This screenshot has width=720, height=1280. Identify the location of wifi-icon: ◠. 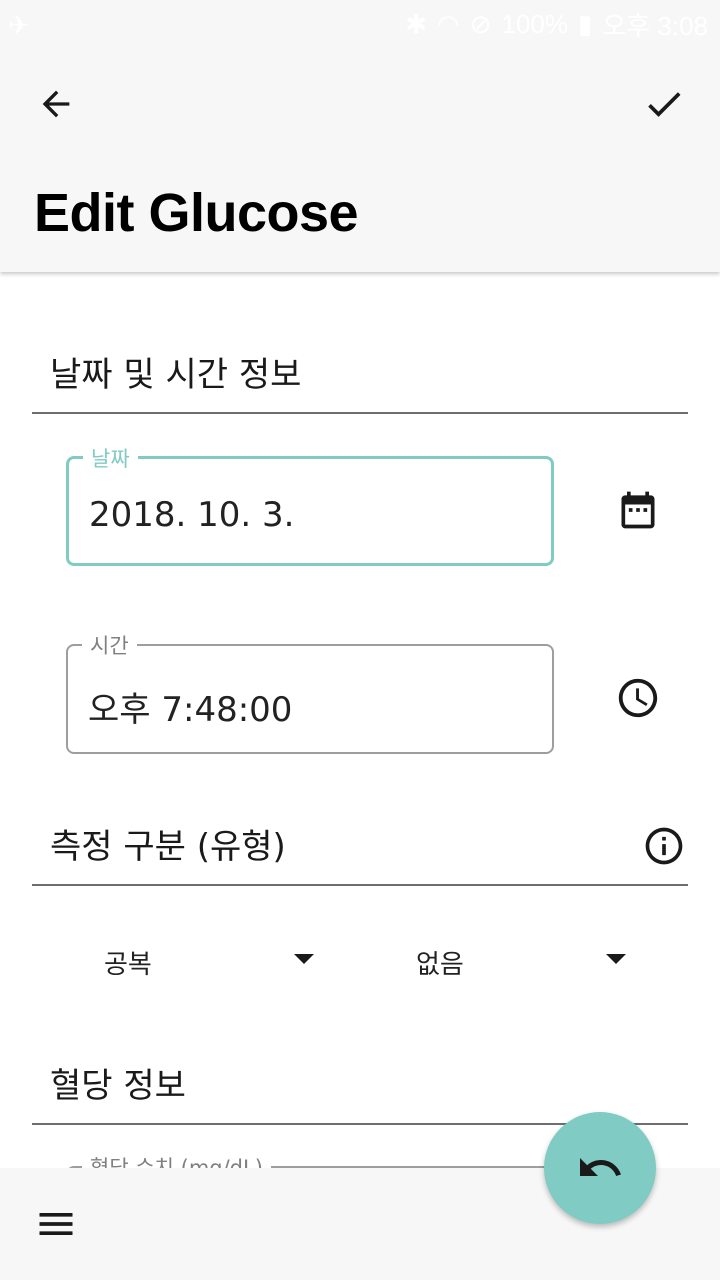
(448, 23).